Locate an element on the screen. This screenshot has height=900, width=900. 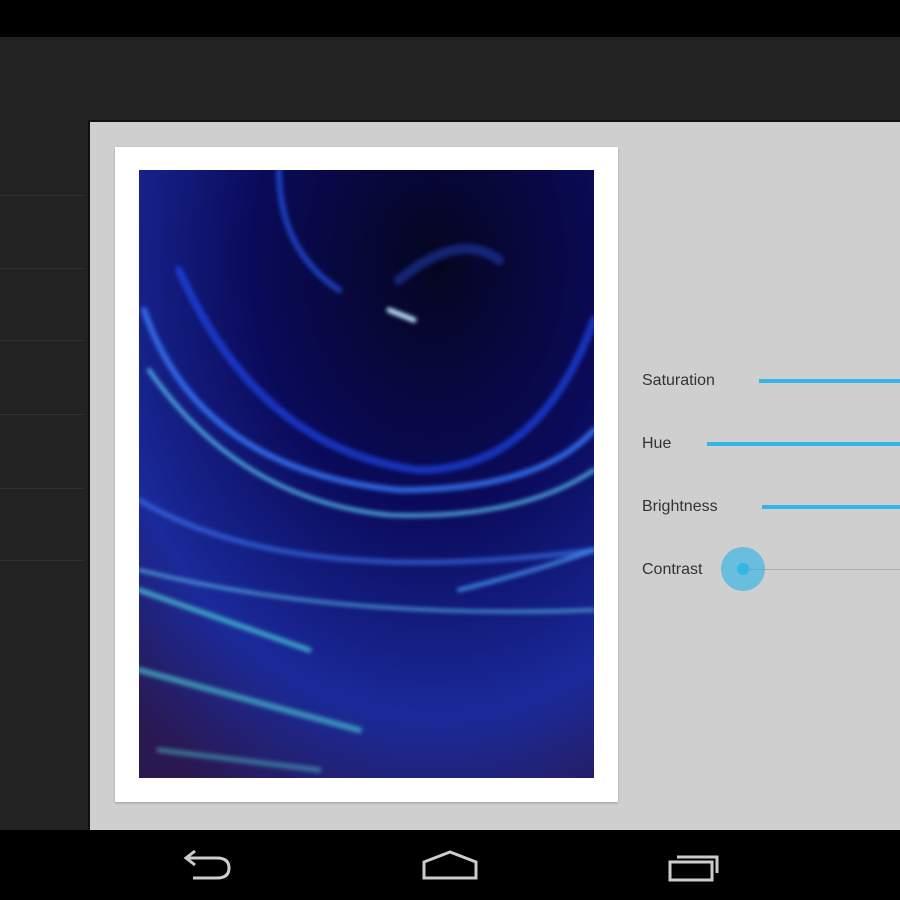
back-icon is located at coordinates (207, 866).